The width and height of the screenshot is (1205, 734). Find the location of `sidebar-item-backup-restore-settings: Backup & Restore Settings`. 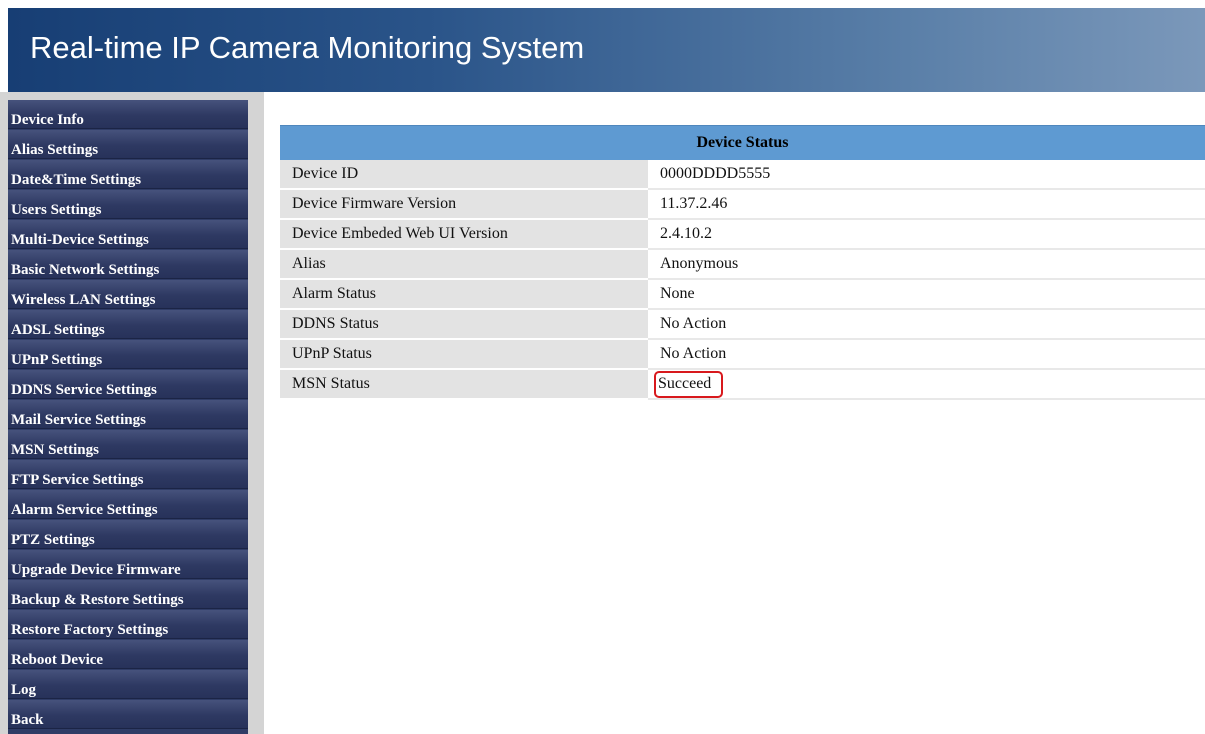

sidebar-item-backup-restore-settings: Backup & Restore Settings is located at coordinates (128, 594).